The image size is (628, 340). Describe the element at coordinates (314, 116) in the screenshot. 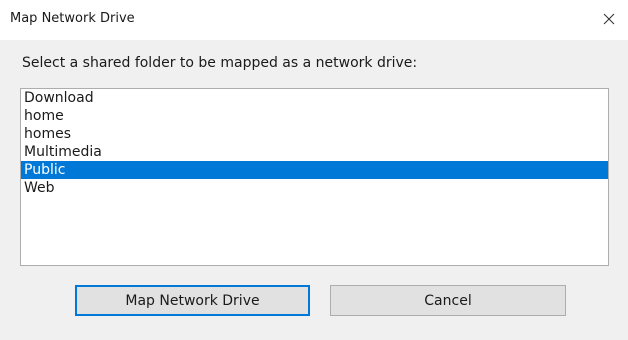

I see `list-item: home` at that location.